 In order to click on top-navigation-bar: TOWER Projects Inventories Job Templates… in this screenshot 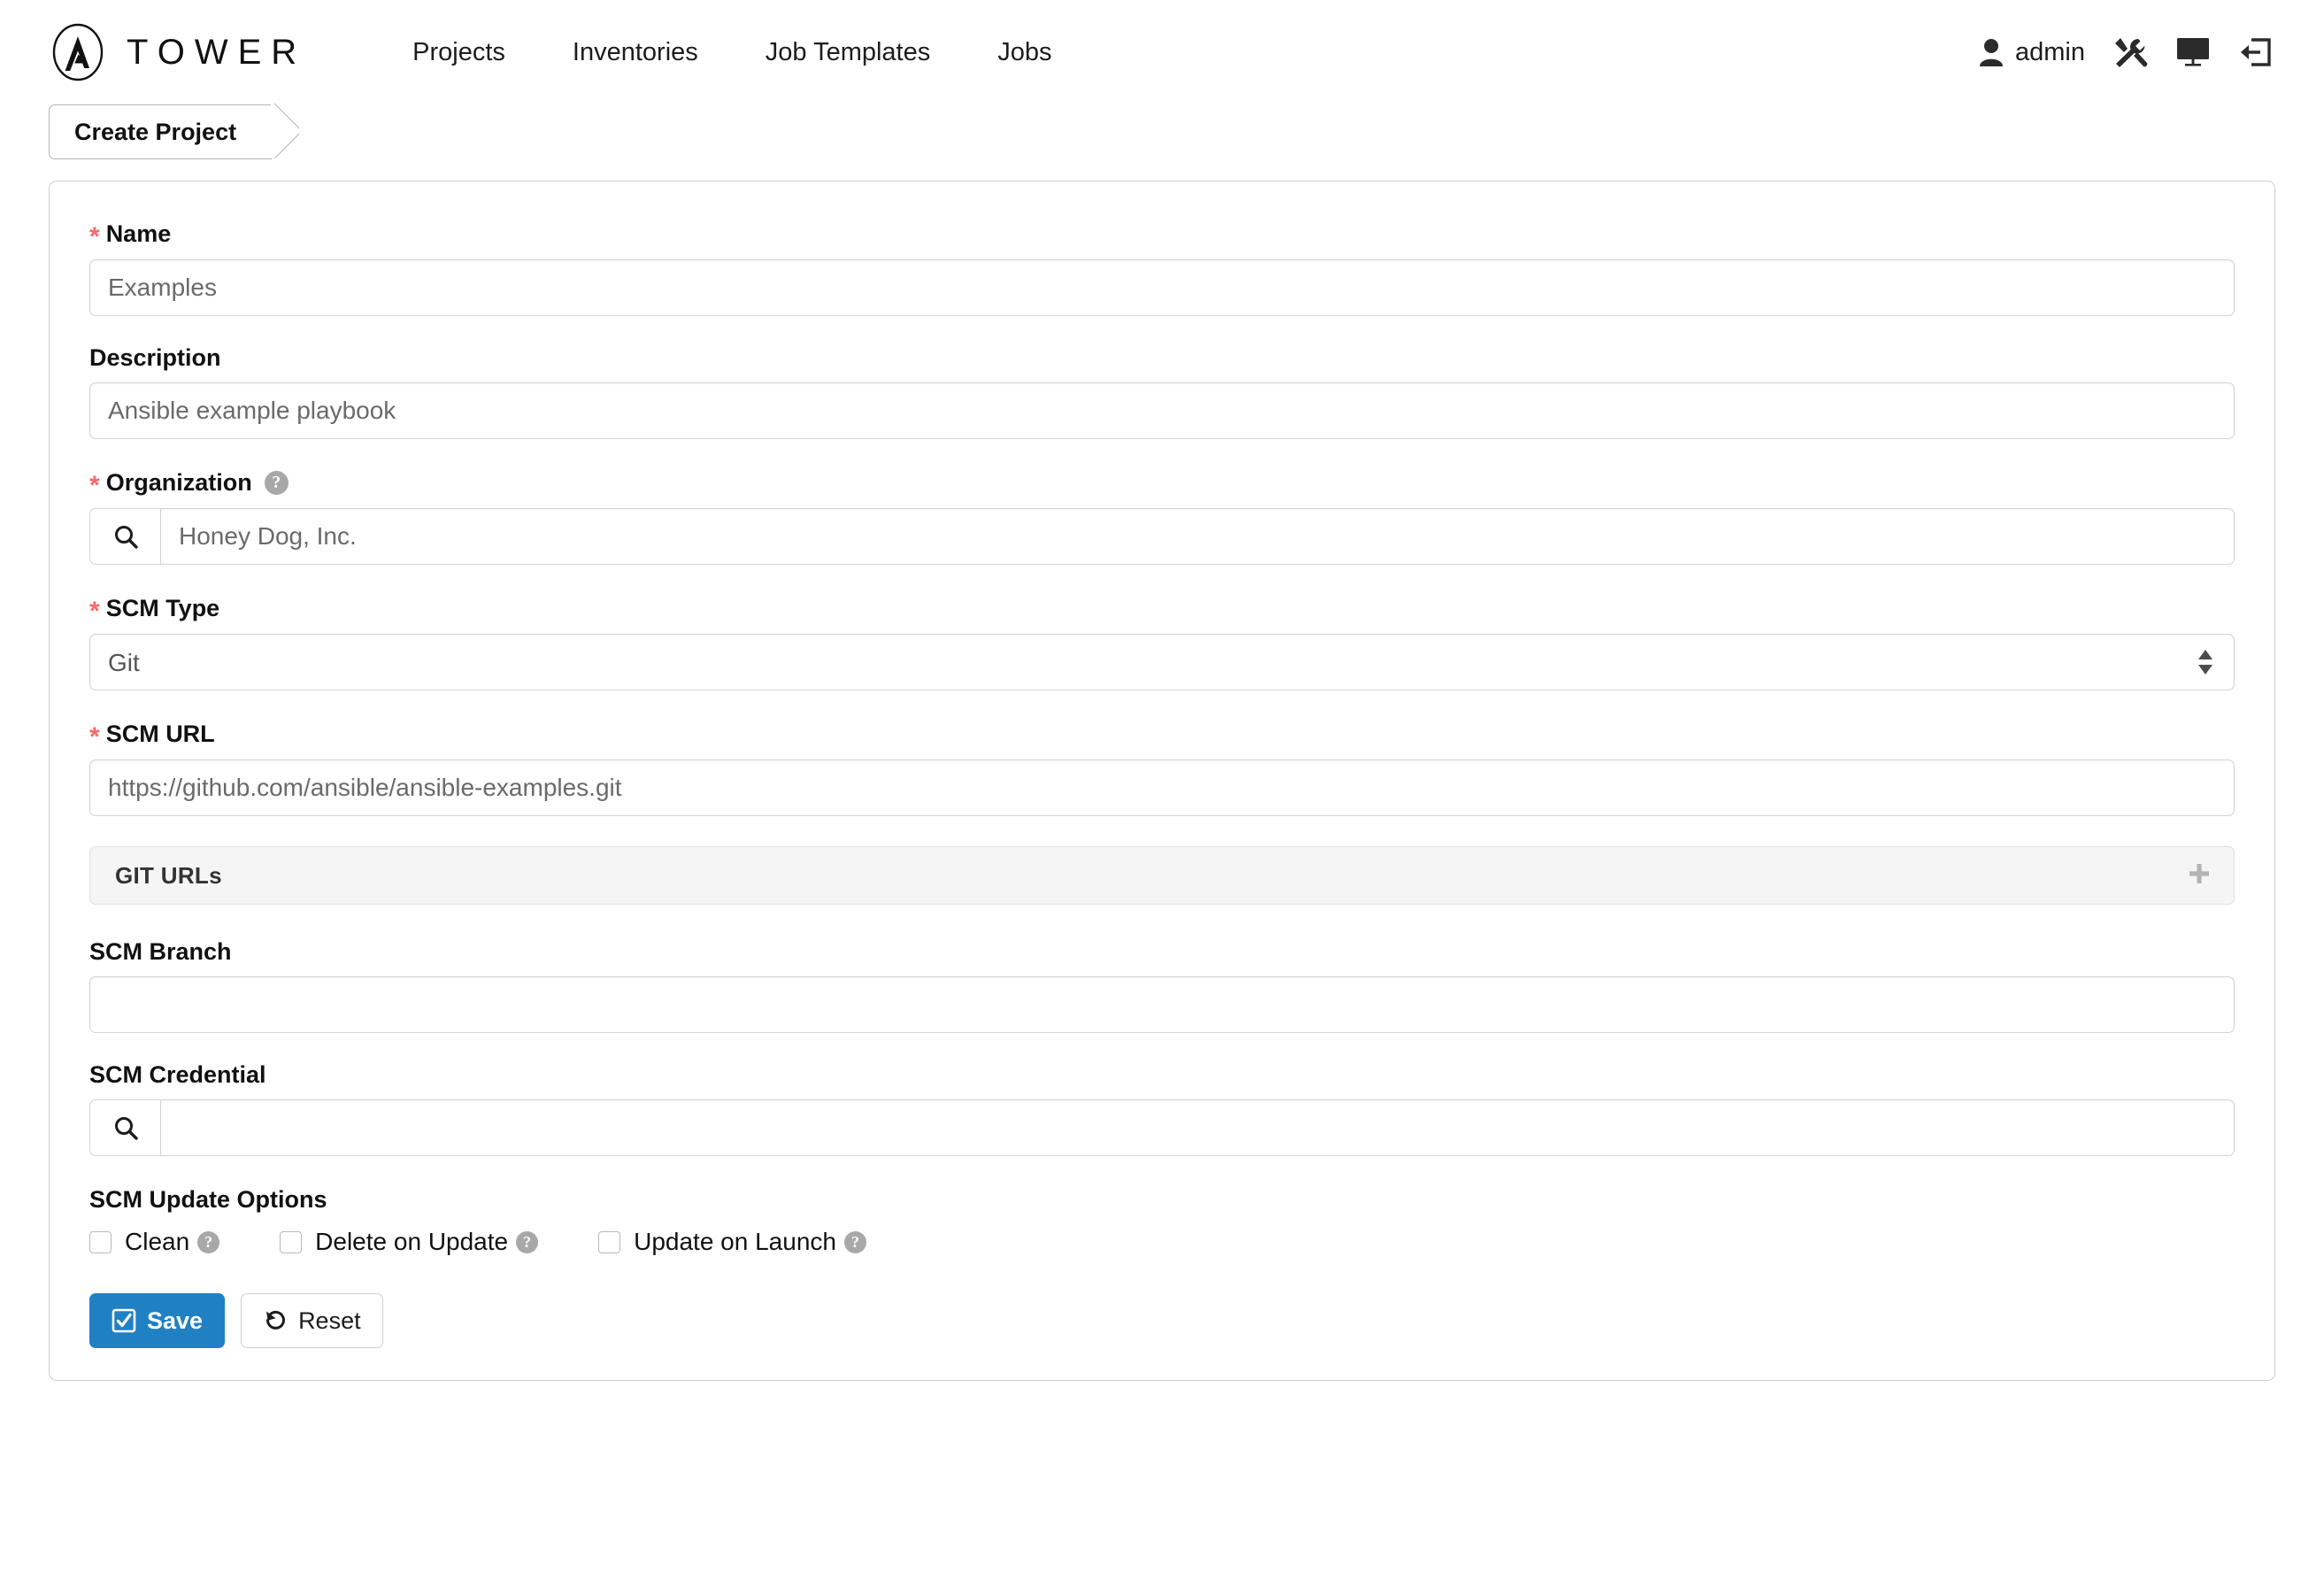, I will do `click(1162, 52)`.